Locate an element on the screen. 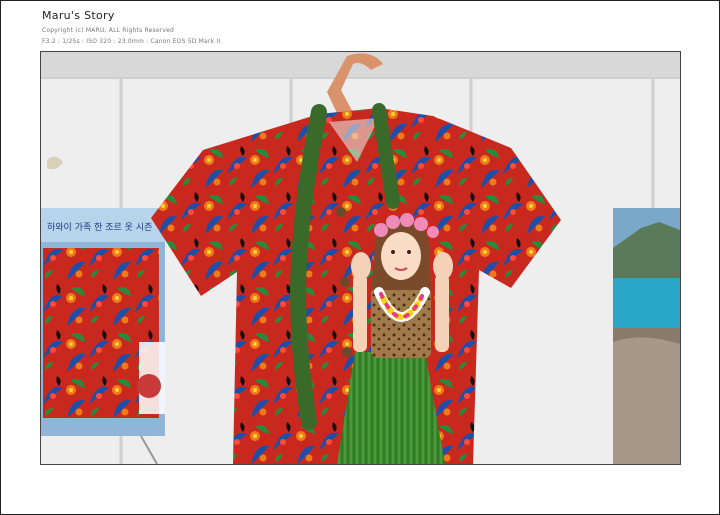 This screenshot has height=515, width=720. beach-poster is located at coordinates (646, 336).